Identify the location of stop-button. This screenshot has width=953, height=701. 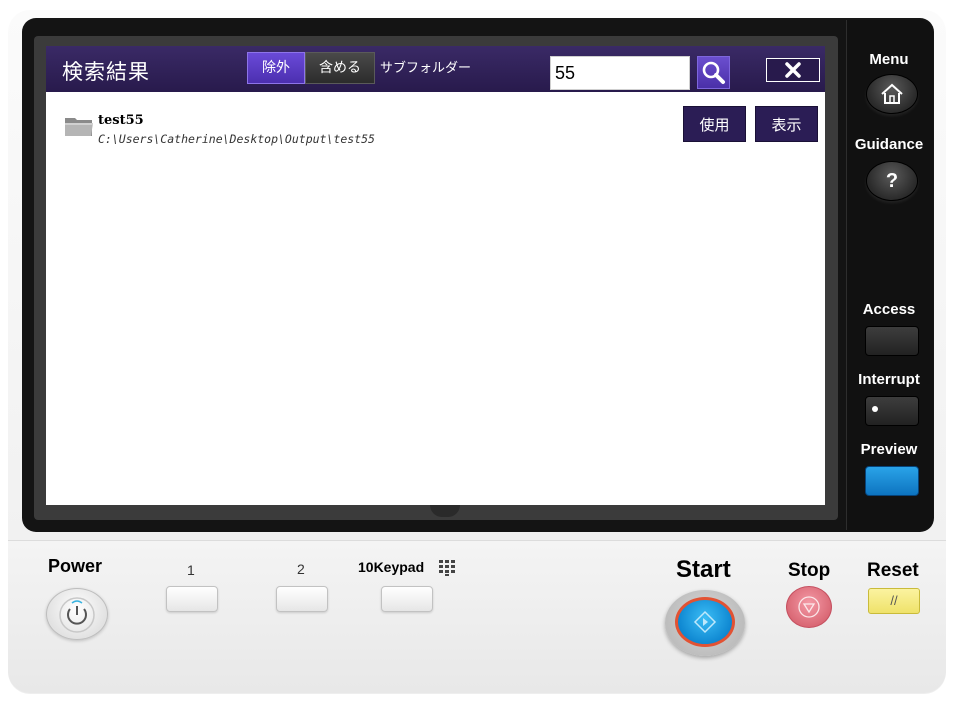
(809, 607).